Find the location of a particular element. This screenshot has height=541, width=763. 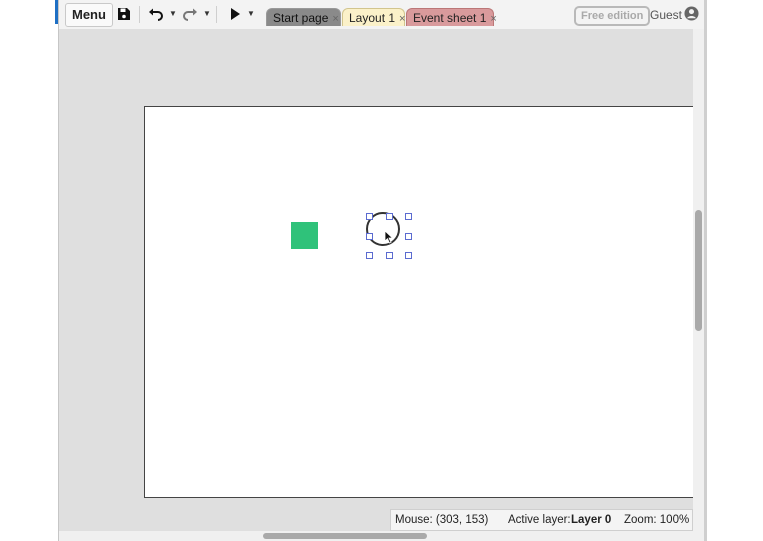

undo-icon is located at coordinates (156, 14).